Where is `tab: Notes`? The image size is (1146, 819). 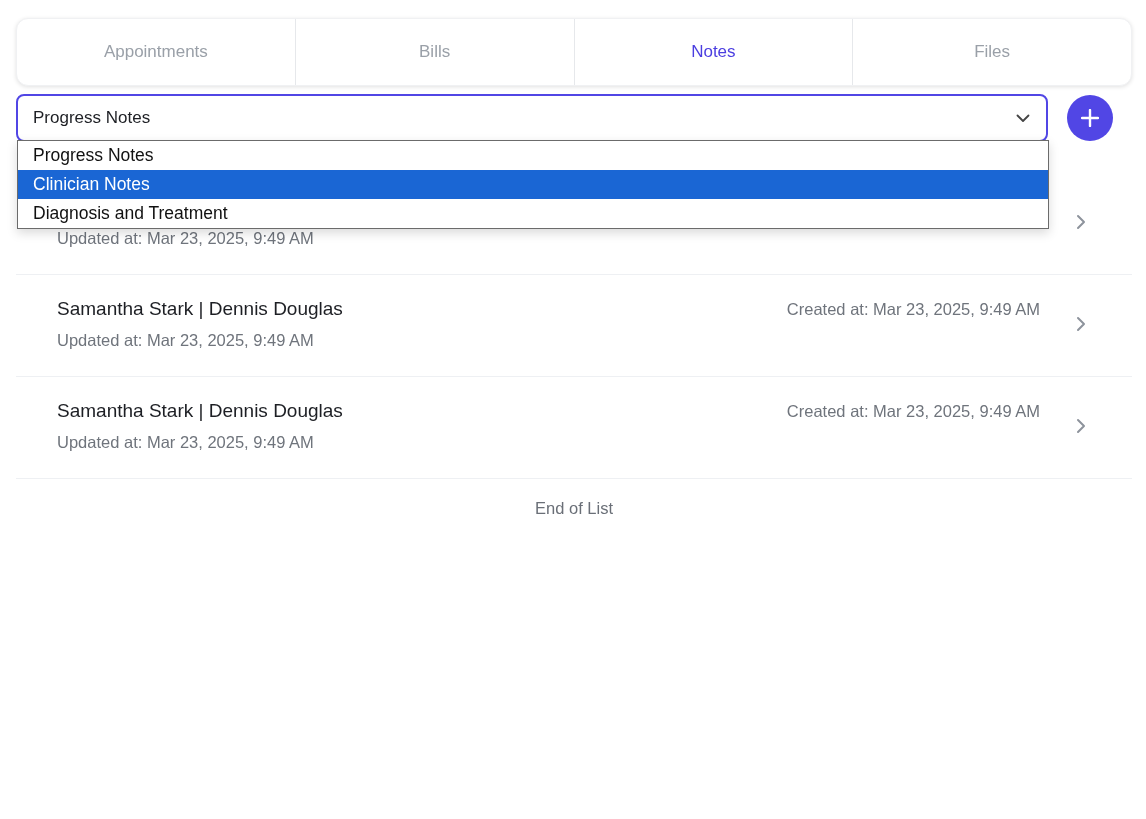
tab: Notes is located at coordinates (713, 52).